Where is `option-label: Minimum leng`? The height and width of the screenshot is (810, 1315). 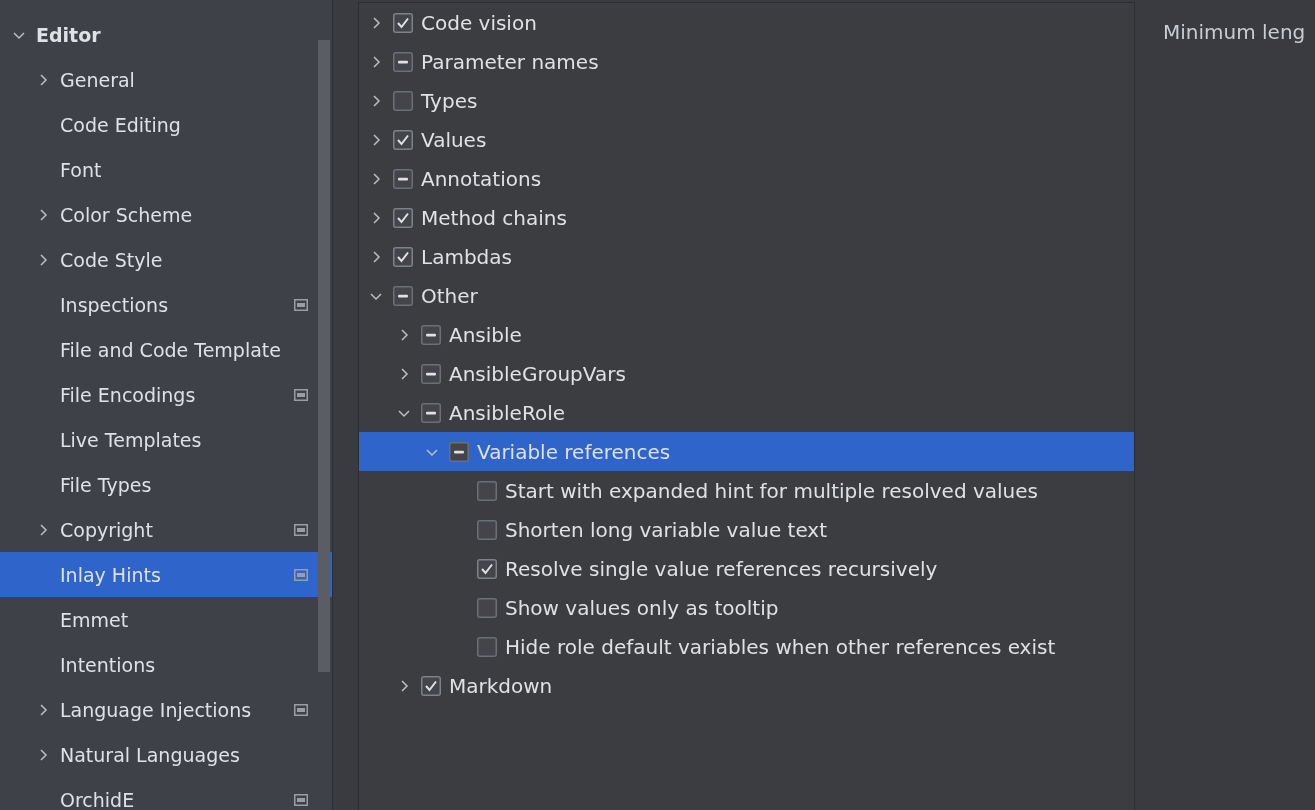 option-label: Minimum leng is located at coordinates (1234, 32).